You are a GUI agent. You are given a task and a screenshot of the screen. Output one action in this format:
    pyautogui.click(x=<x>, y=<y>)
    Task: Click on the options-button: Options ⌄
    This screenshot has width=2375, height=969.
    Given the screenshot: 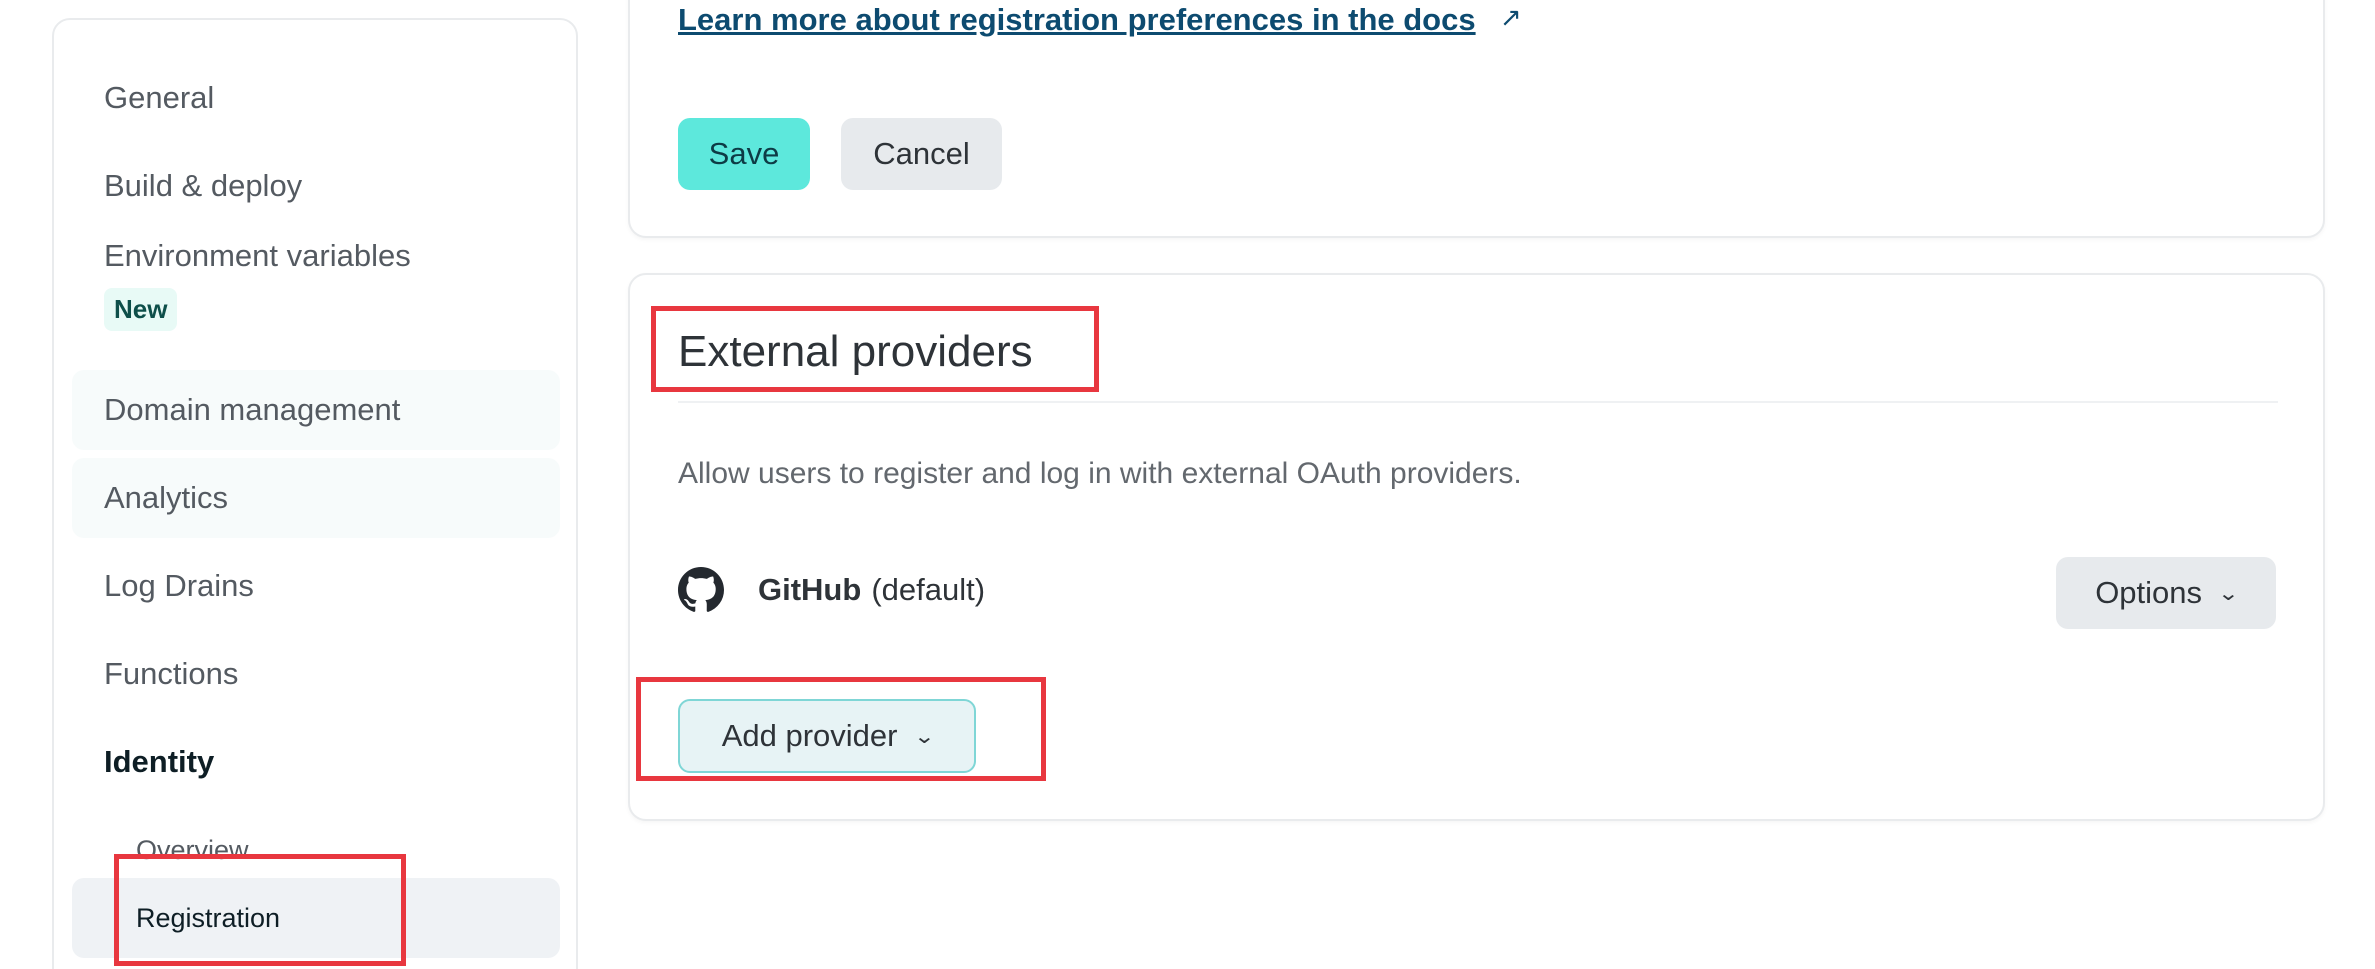 What is the action you would take?
    pyautogui.click(x=2166, y=593)
    